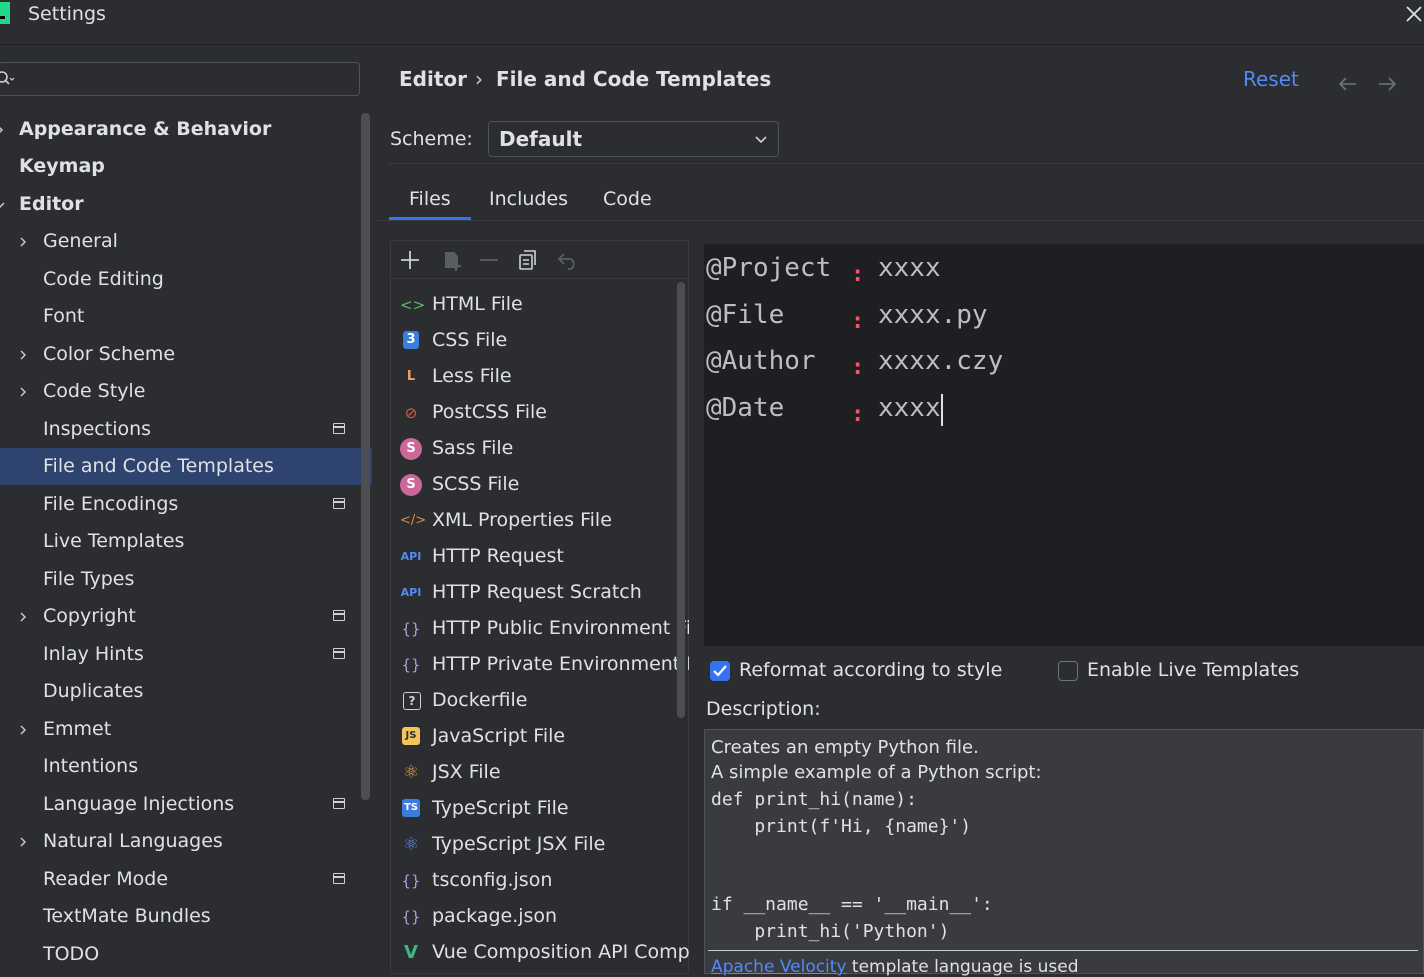  What do you see at coordinates (1068, 671) in the screenshot?
I see `live-templates-checkbox` at bounding box center [1068, 671].